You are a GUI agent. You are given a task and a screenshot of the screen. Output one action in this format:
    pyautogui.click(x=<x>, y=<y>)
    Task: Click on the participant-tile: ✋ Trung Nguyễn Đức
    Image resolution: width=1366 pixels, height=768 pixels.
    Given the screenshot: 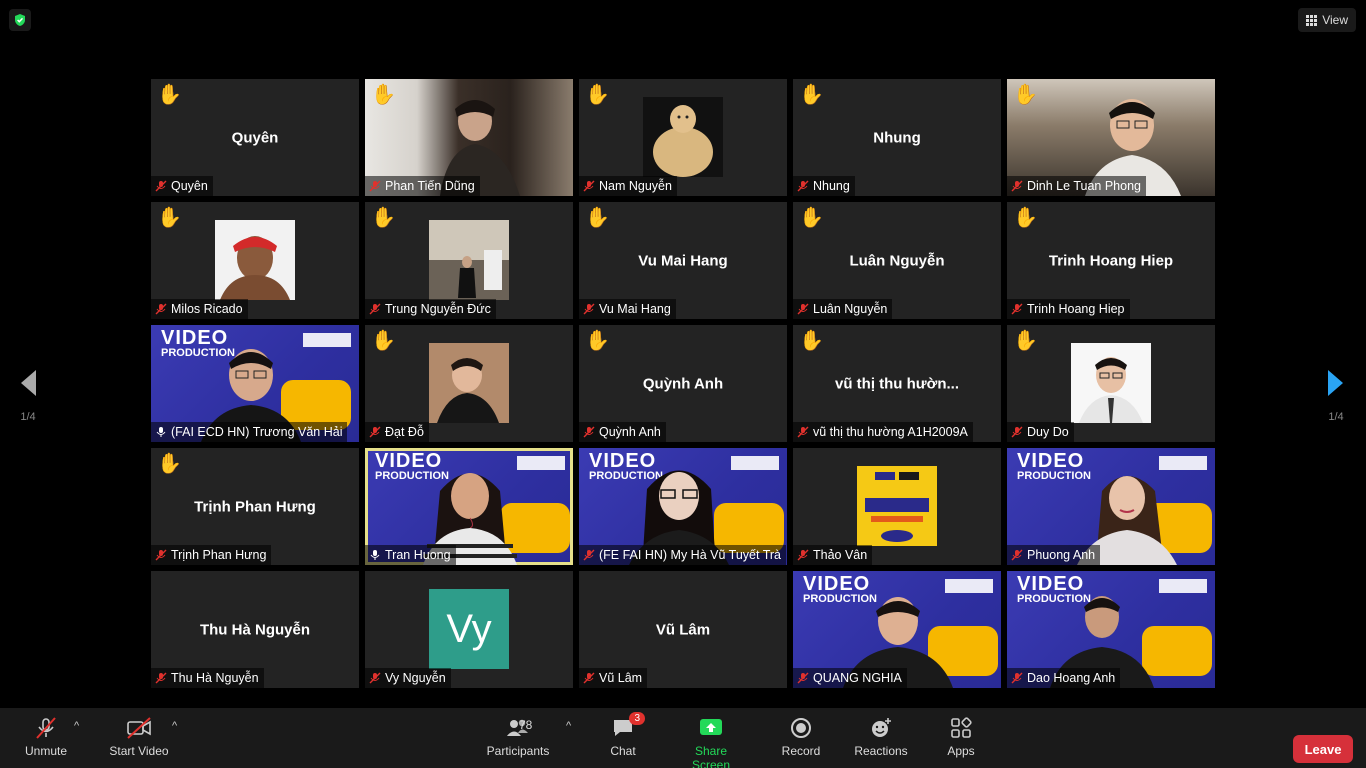 What is the action you would take?
    pyautogui.click(x=469, y=260)
    